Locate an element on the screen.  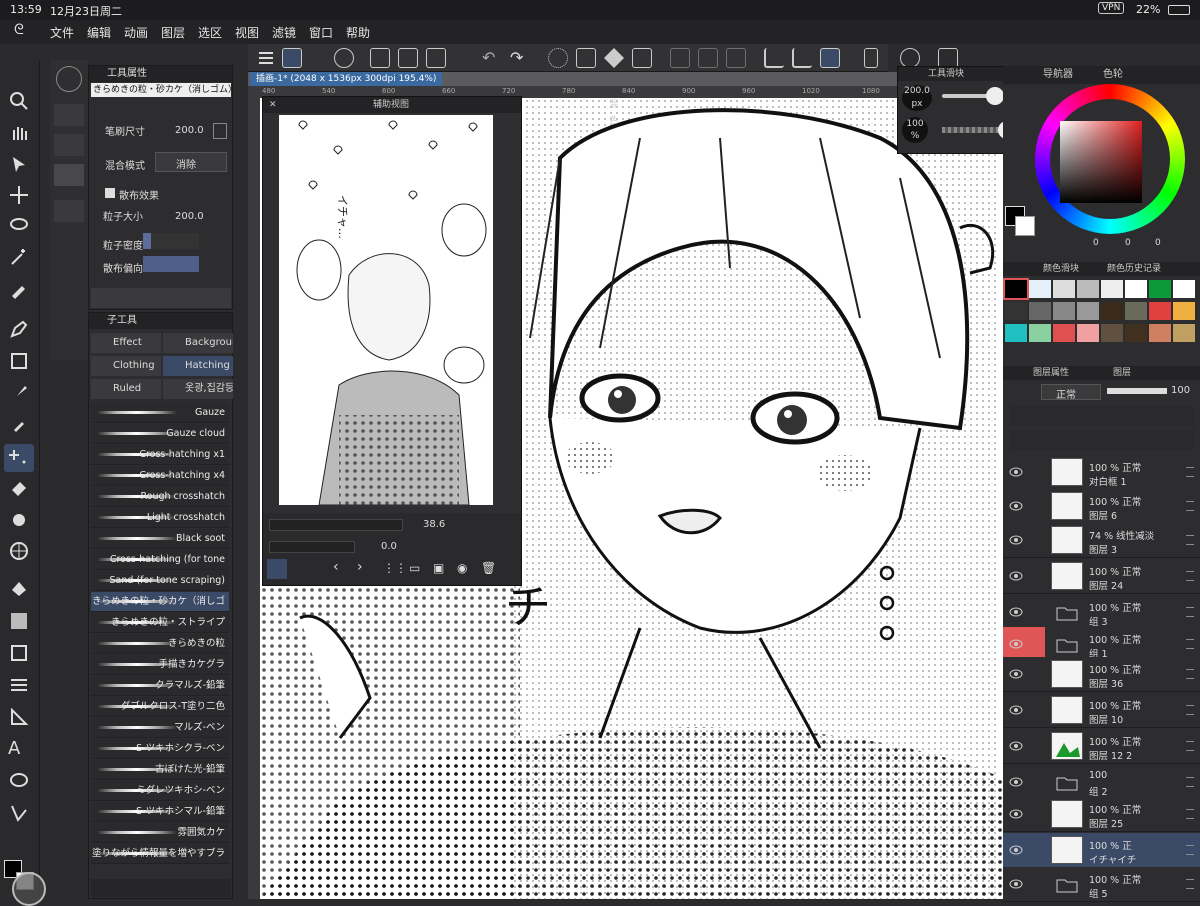
hamburger-icon is located at coordinates (266, 58).